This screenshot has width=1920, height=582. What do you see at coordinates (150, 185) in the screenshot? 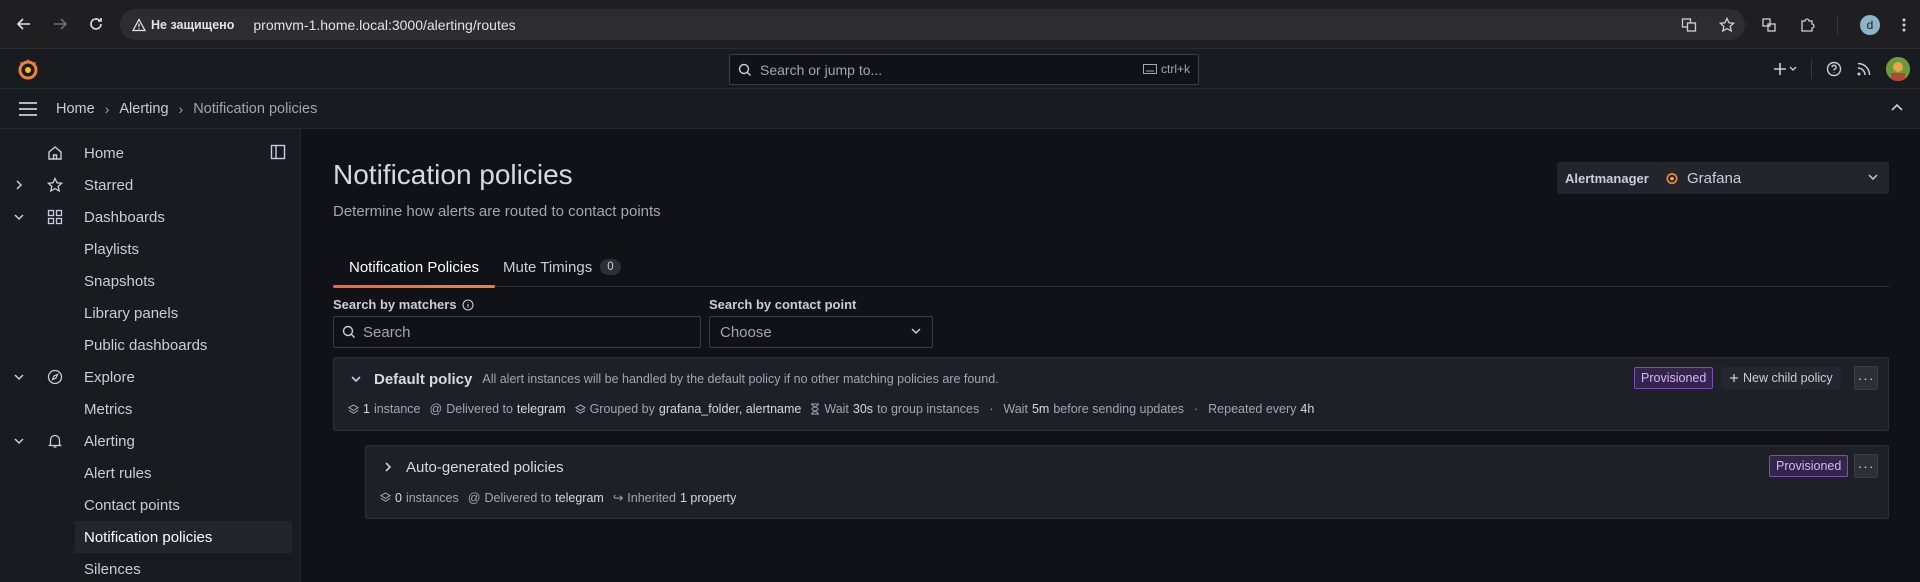
I see `sidebar-item-starred: Starred` at bounding box center [150, 185].